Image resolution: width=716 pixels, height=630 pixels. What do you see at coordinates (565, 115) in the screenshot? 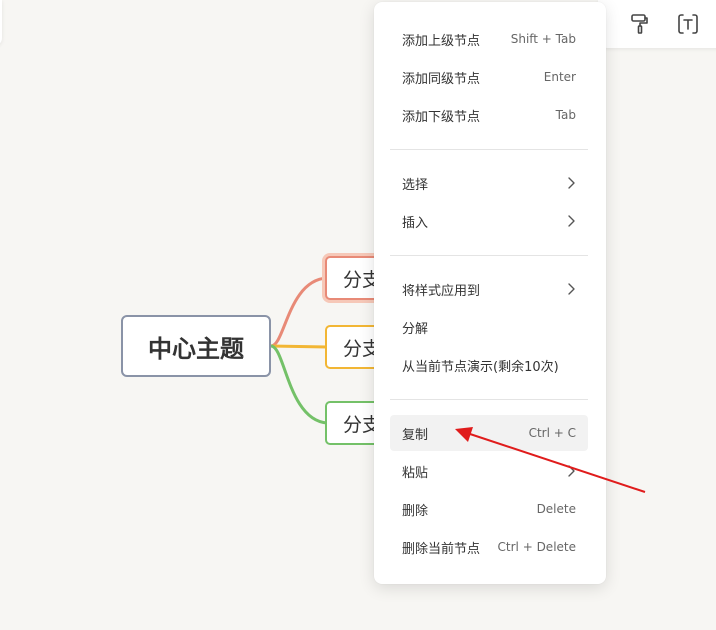
I see `menu-item-shortcut: Tab` at bounding box center [565, 115].